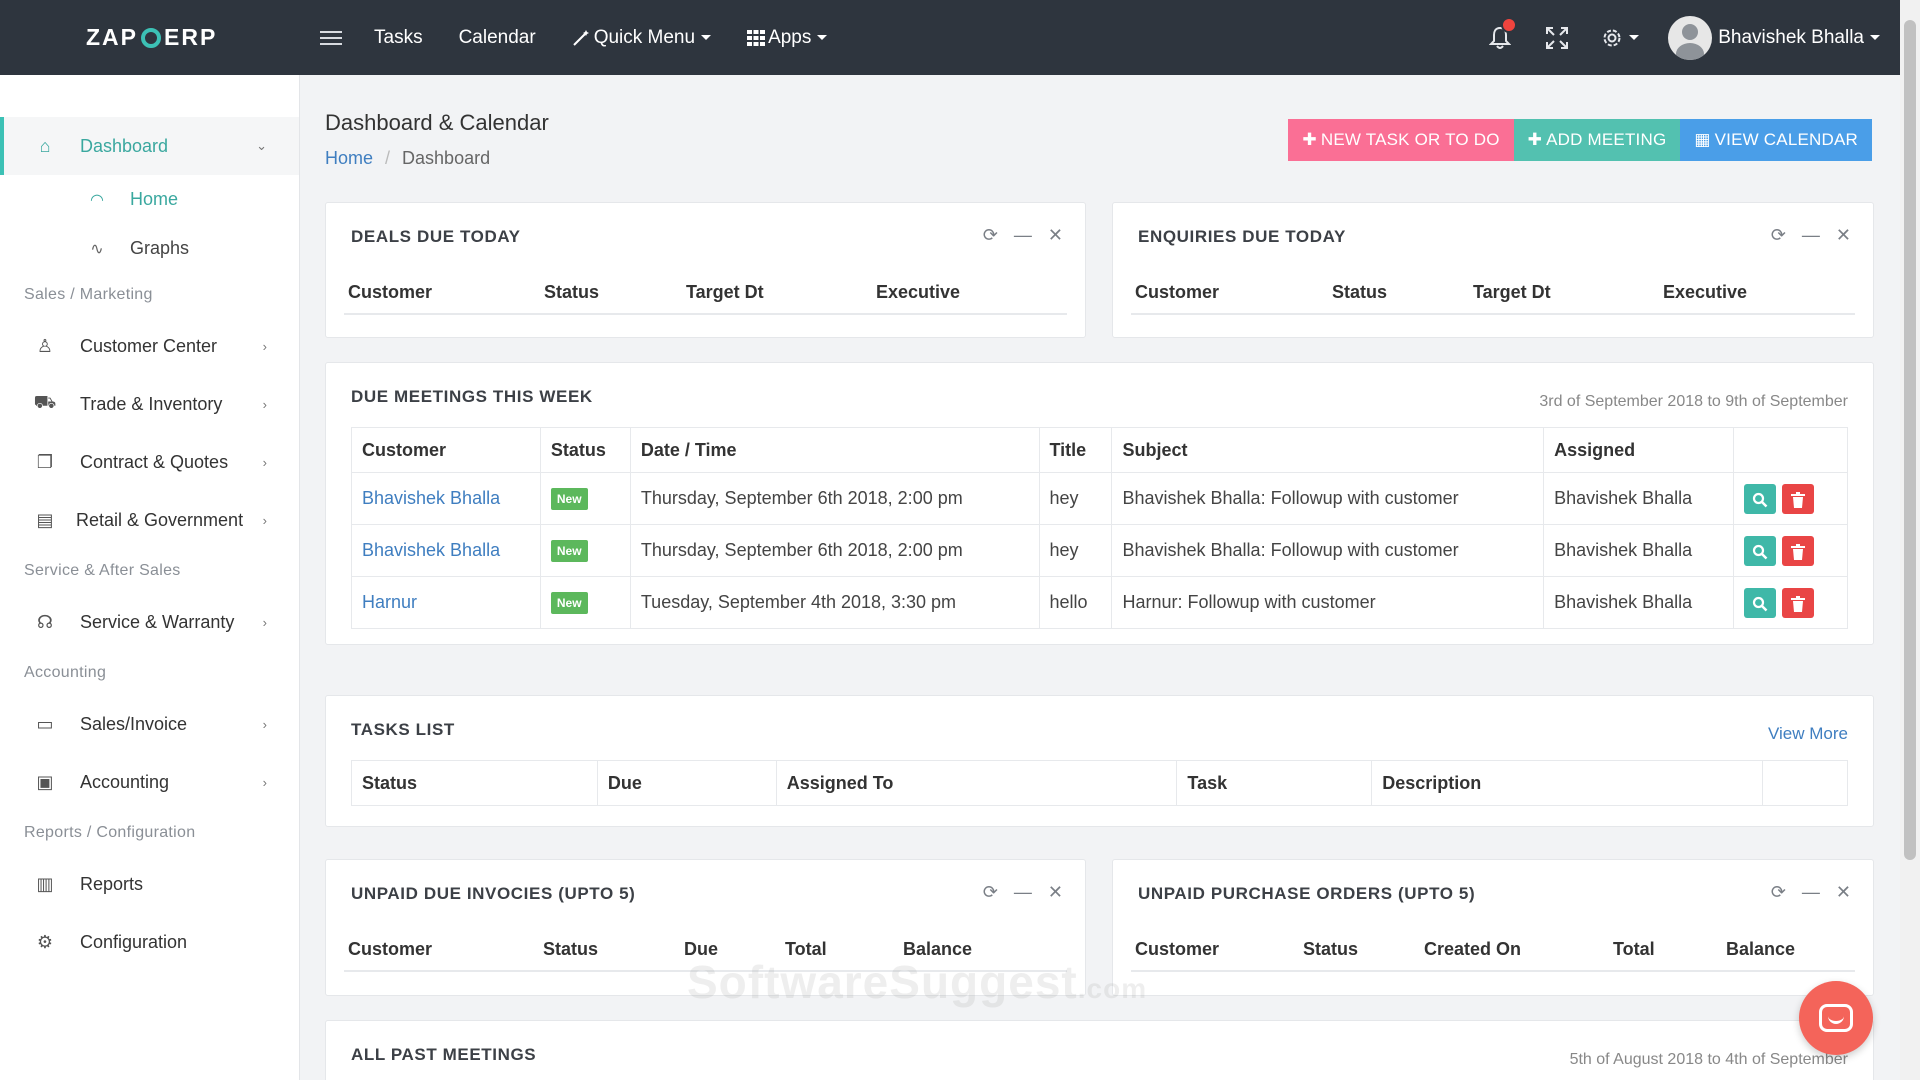 The width and height of the screenshot is (1920, 1080). What do you see at coordinates (1328, 550) in the screenshot?
I see `meeting-subject: Bhavishek Bhalla: Followup with customer` at bounding box center [1328, 550].